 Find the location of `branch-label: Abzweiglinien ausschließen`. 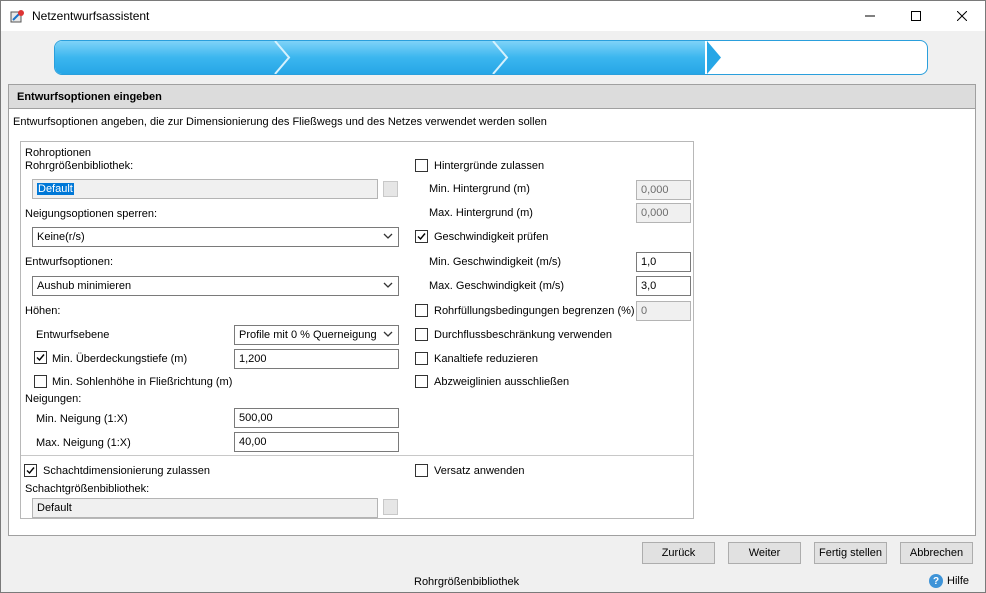

branch-label: Abzweiglinien ausschließen is located at coordinates (502, 382).